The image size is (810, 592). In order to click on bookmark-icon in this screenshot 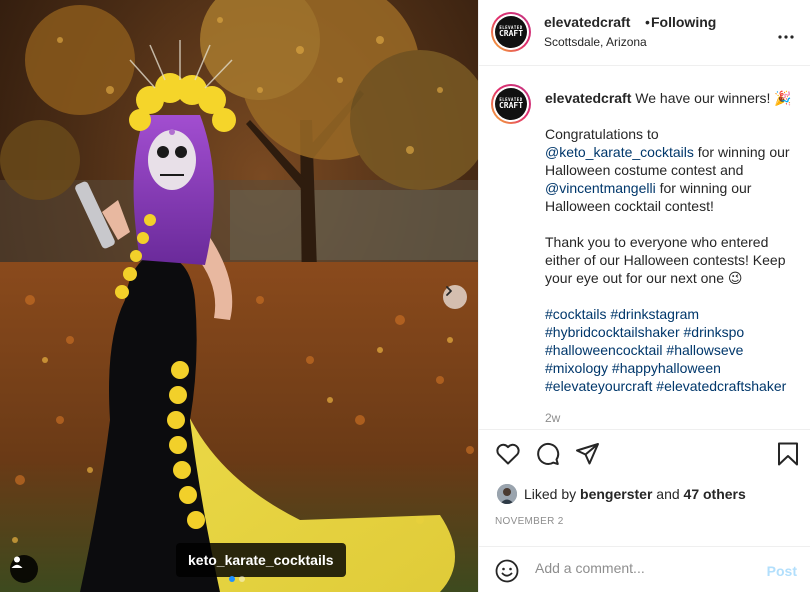, I will do `click(788, 454)`.